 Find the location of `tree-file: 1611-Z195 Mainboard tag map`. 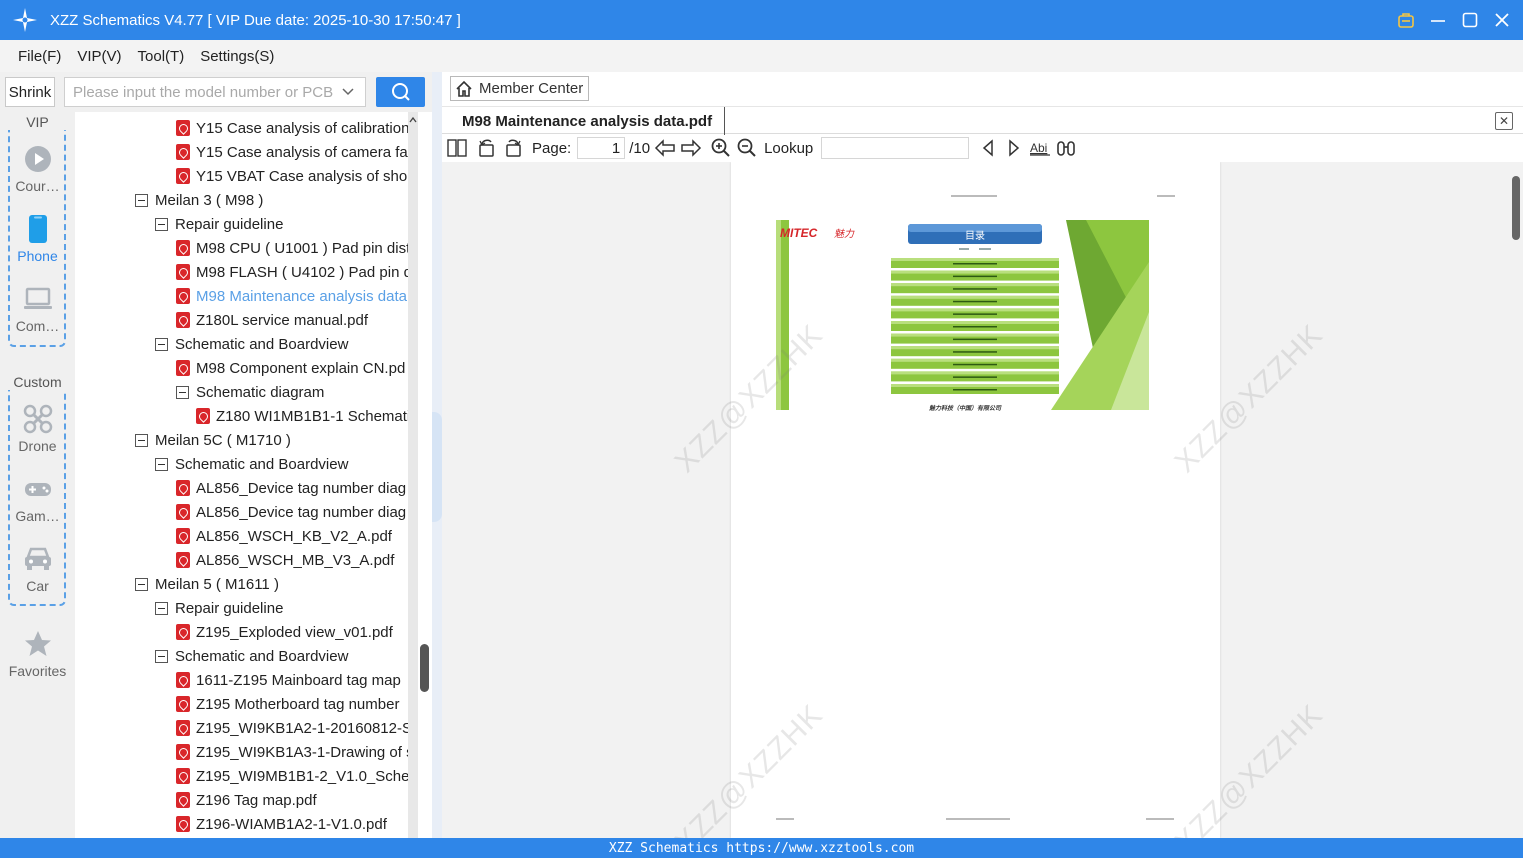

tree-file: 1611-Z195 Mainboard tag map is located at coordinates (288, 680).